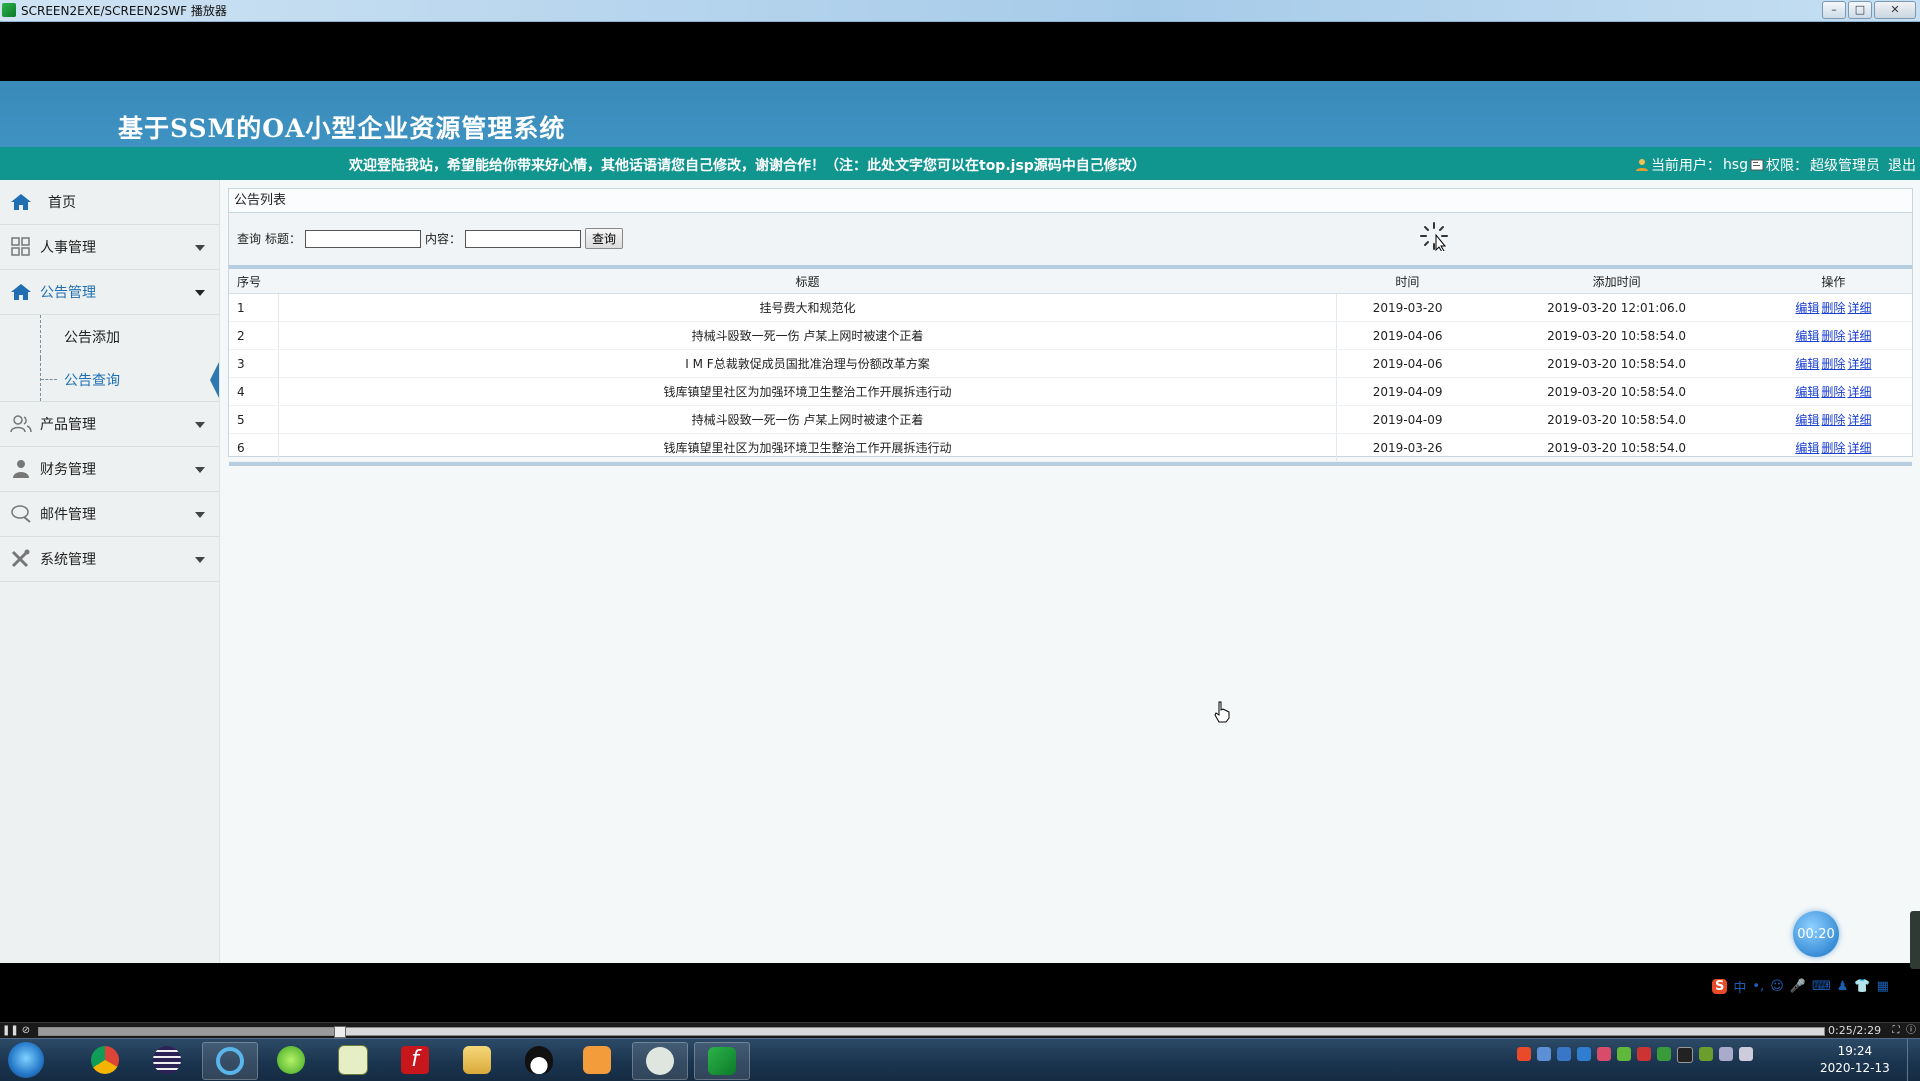 This screenshot has width=1920, height=1081. Describe the element at coordinates (1746, 1054) in the screenshot. I see `action-center-icon` at that location.